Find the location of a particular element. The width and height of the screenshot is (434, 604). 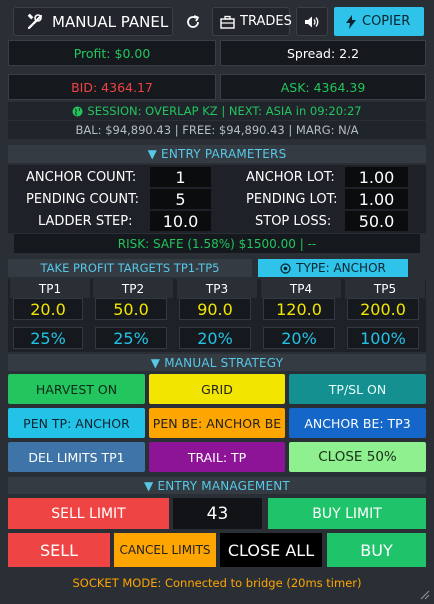

panel-title: MANUAL PANEL is located at coordinates (110, 21).